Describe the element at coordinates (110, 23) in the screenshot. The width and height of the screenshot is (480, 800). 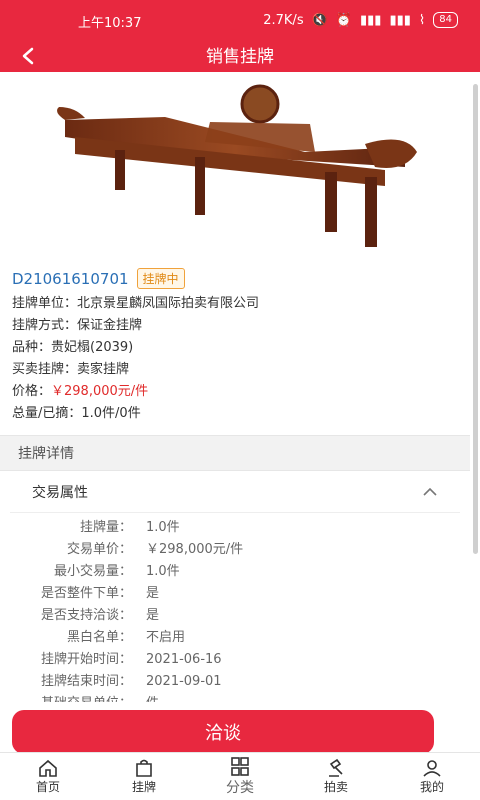
I see `status-time: 上午10:37` at that location.